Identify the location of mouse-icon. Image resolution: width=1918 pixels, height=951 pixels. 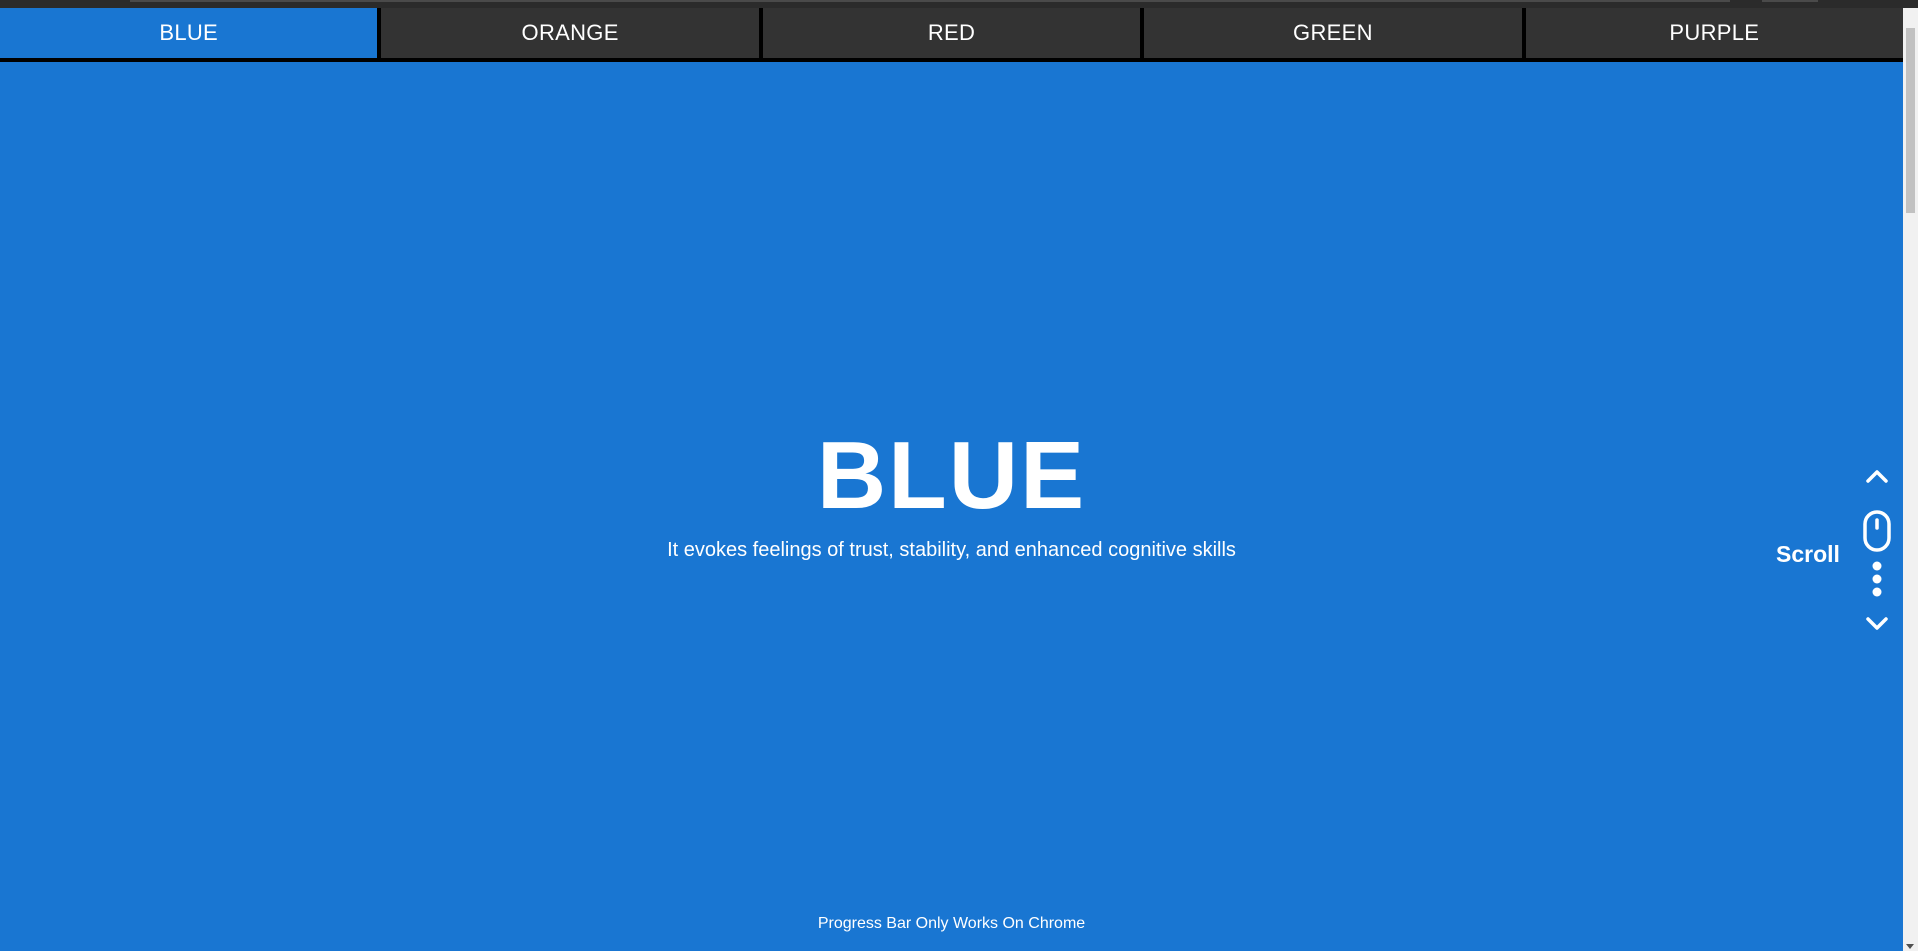
(1877, 531).